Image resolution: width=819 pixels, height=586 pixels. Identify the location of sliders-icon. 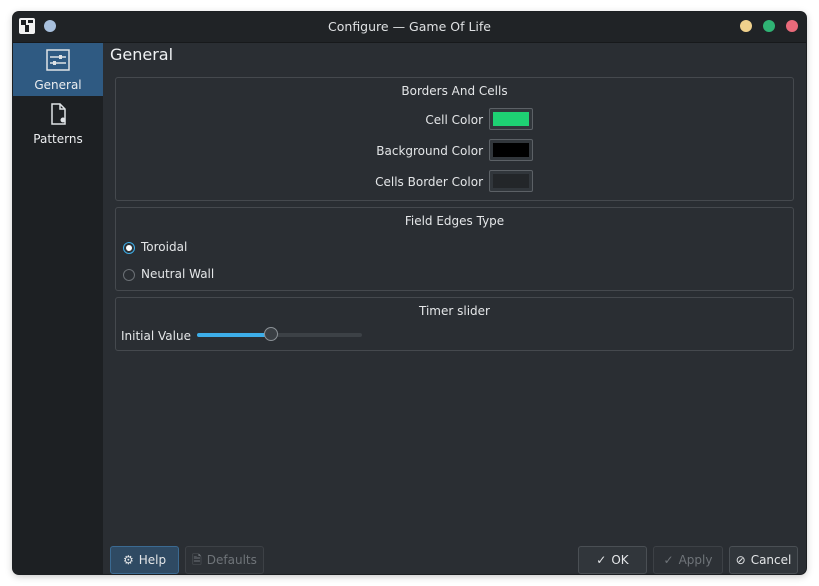
(58, 60).